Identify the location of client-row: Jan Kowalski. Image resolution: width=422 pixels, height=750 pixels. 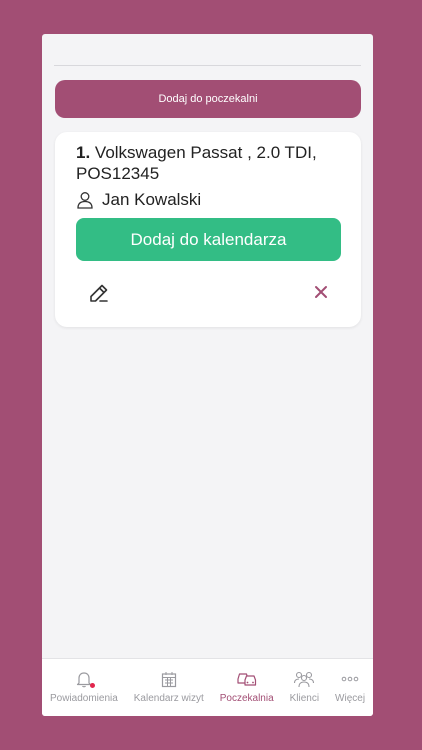
(138, 200).